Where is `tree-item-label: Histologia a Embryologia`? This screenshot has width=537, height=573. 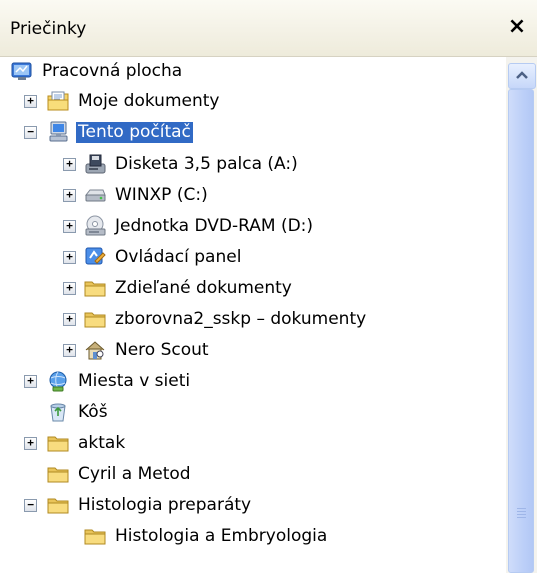 tree-item-label: Histologia a Embryologia is located at coordinates (221, 536).